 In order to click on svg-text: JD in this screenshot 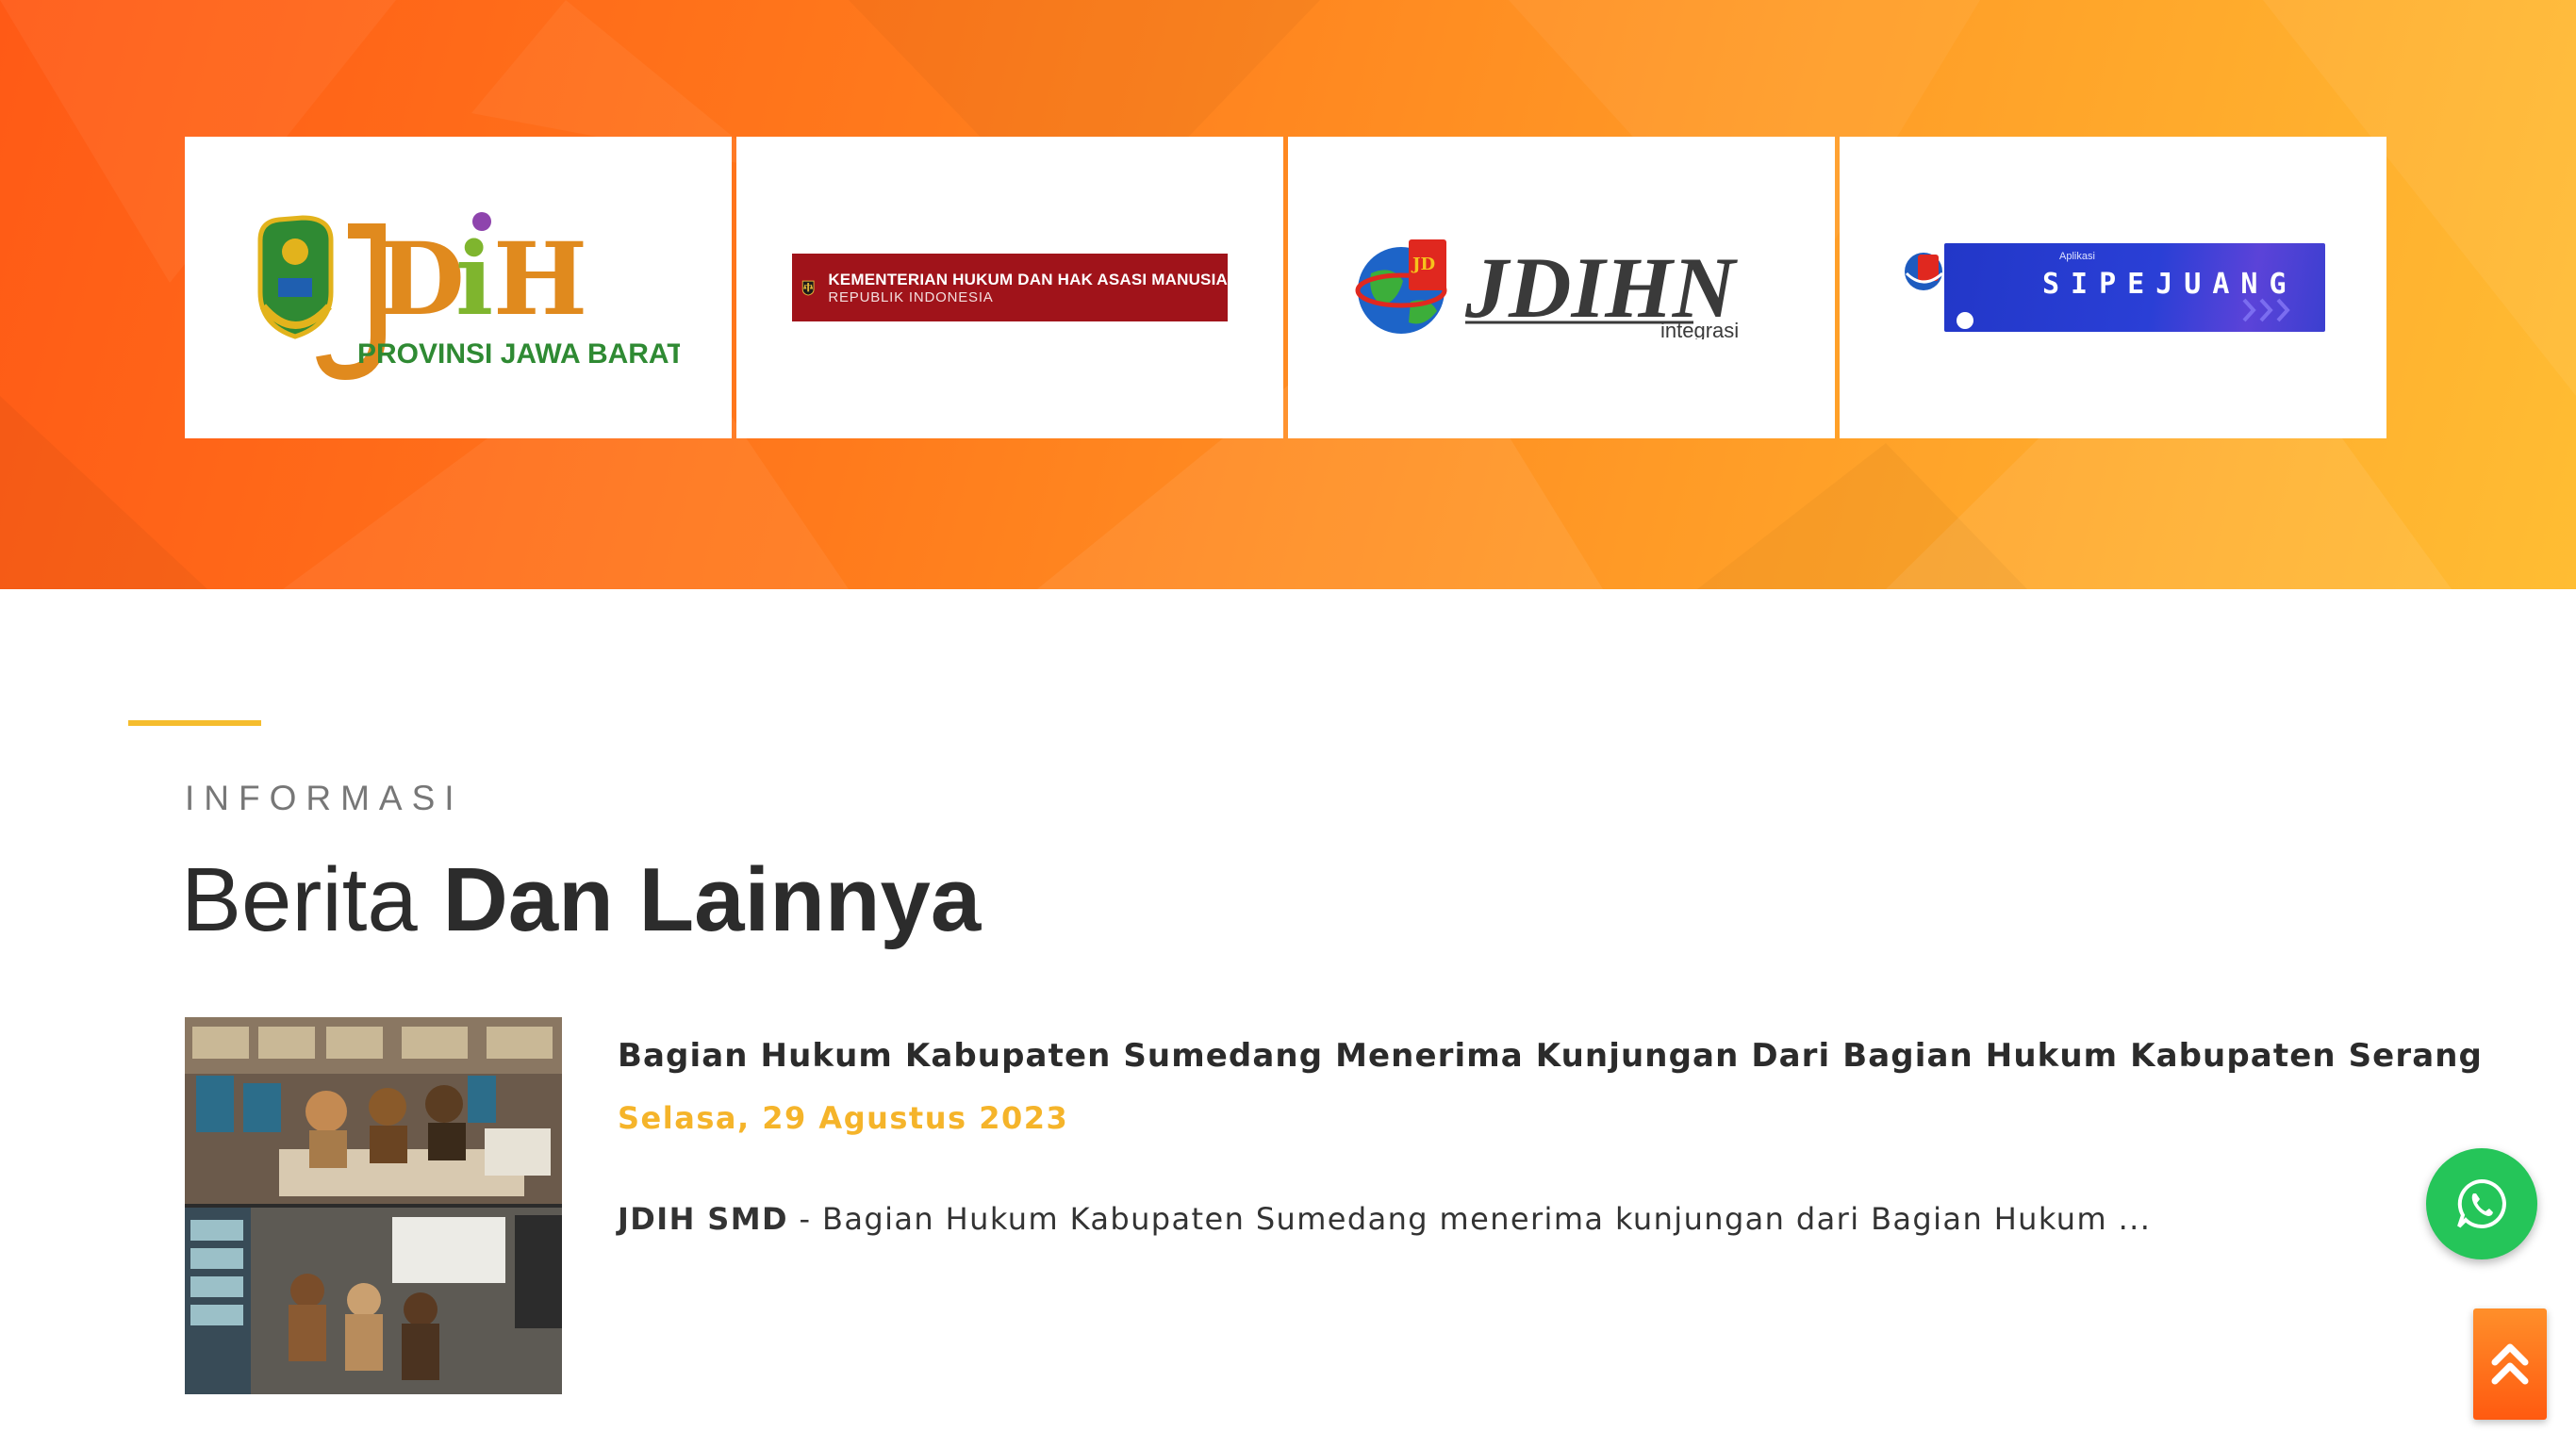, I will do `click(1423, 264)`.